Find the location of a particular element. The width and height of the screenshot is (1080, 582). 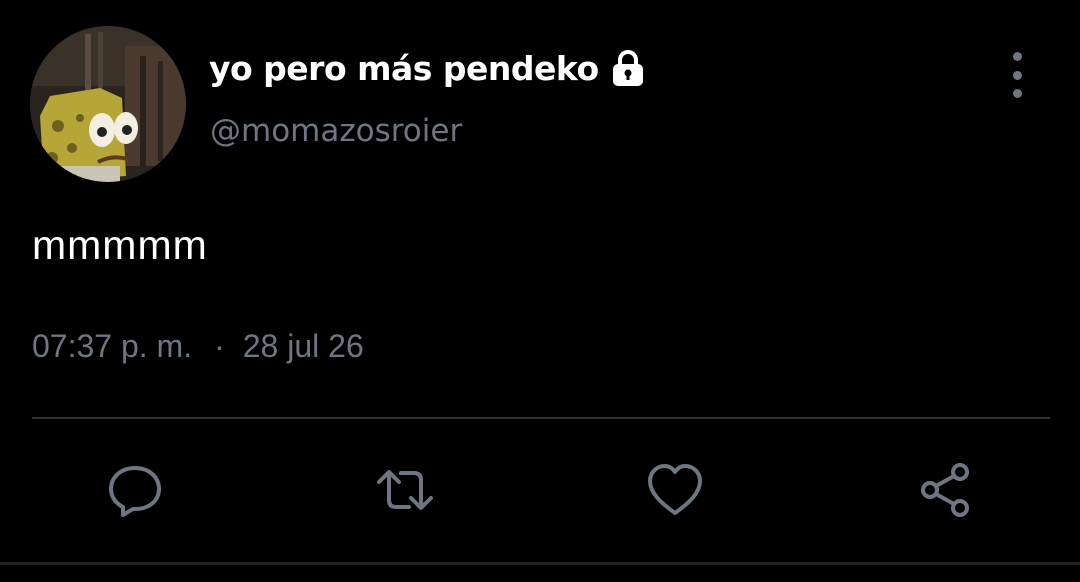

retweet-icon is located at coordinates (405, 490).